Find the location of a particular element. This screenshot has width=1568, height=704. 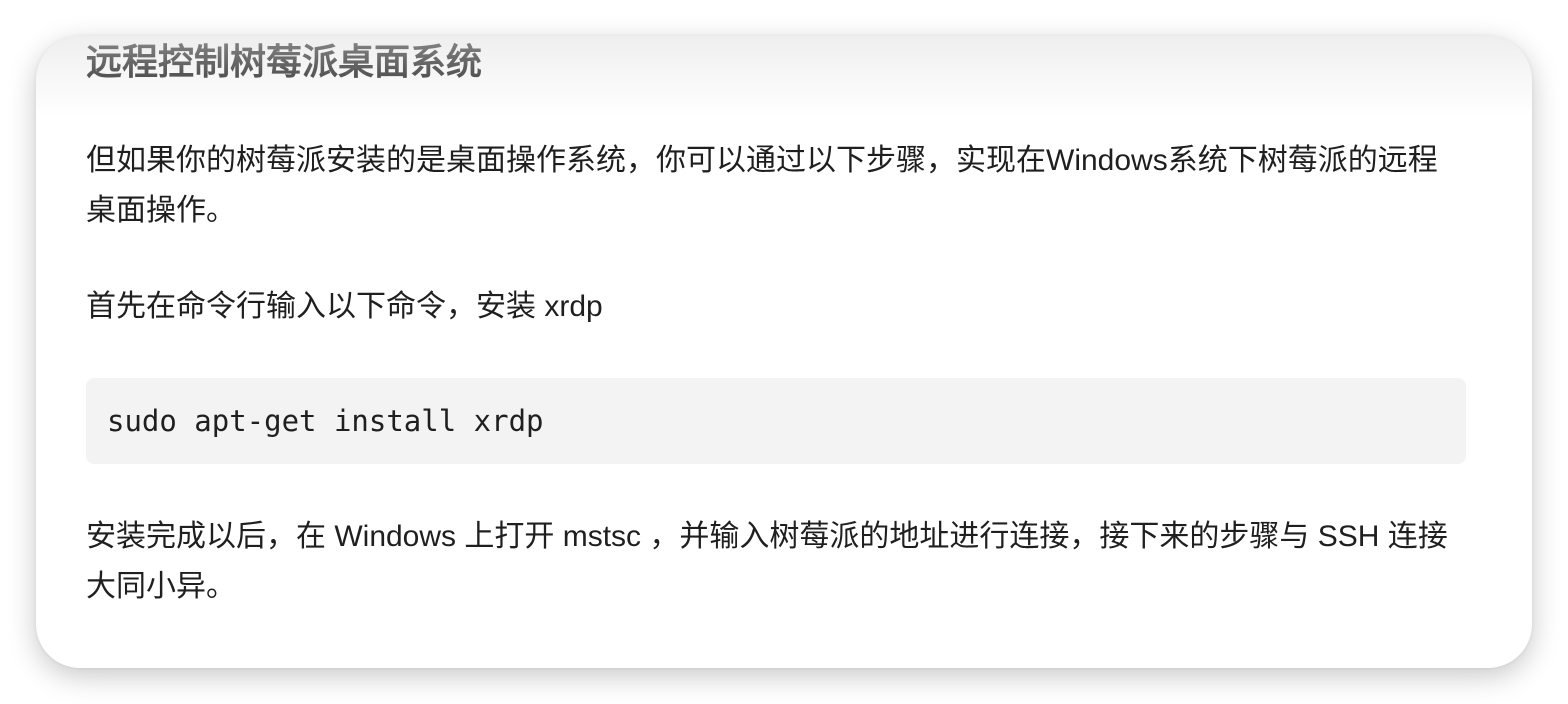

code-block: sudo apt-get install xrdp is located at coordinates (776, 421).